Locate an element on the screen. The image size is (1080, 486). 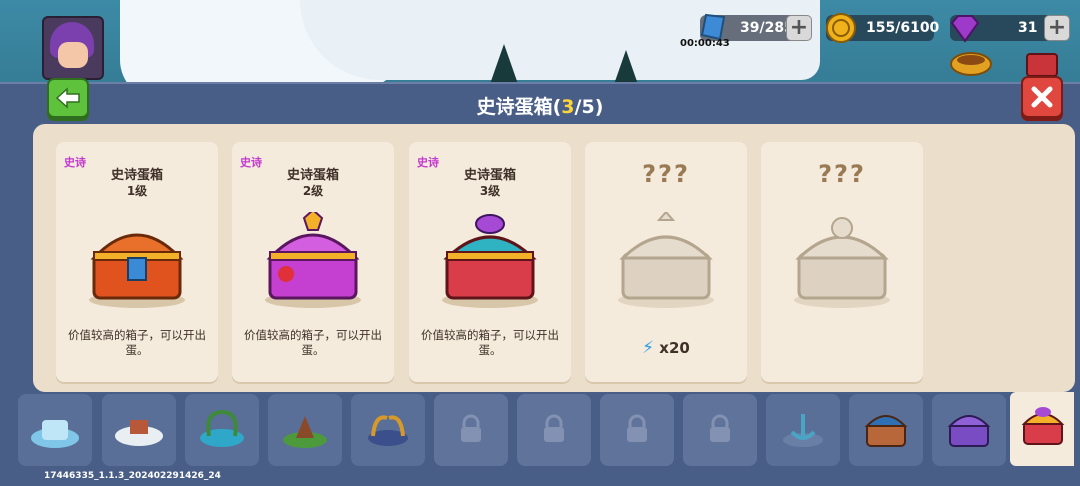
close-icon is located at coordinates (1042, 97).